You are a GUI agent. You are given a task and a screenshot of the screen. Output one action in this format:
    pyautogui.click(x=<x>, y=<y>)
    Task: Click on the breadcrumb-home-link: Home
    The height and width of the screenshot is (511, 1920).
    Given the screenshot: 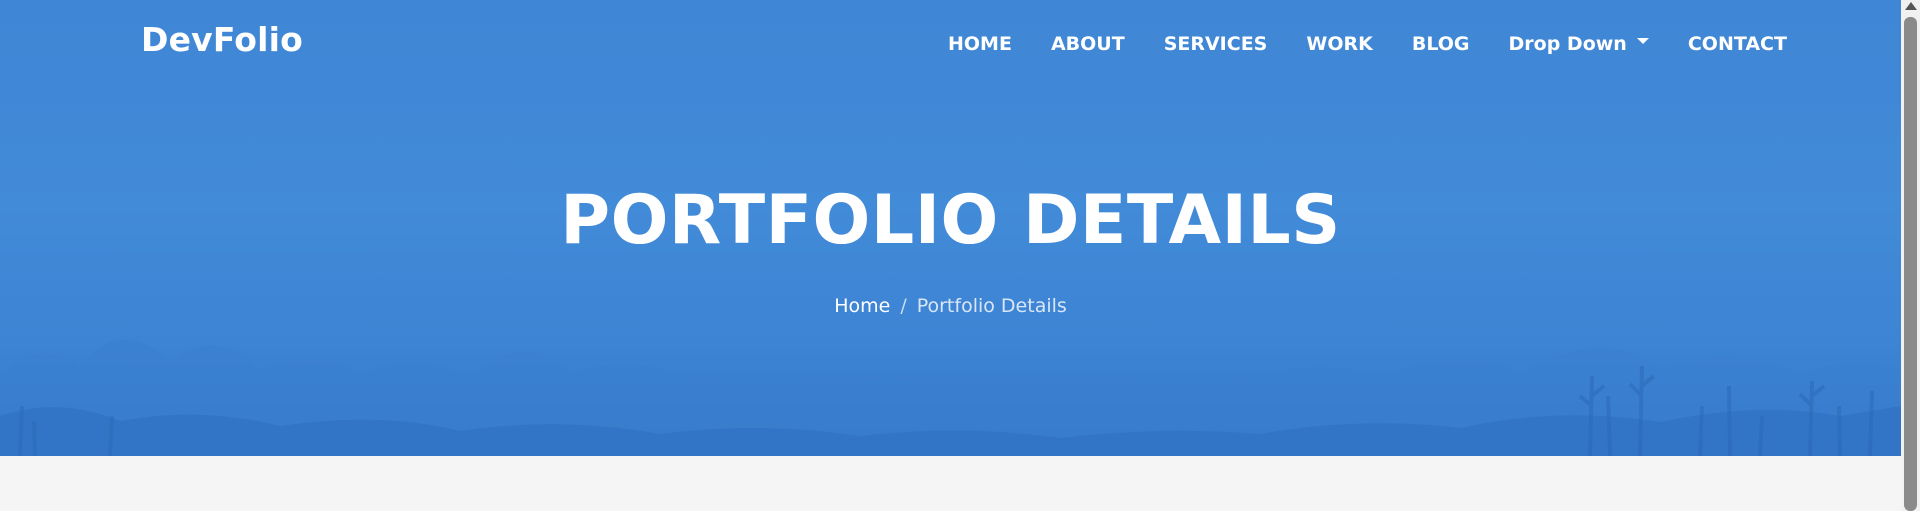 What is the action you would take?
    pyautogui.click(x=862, y=306)
    